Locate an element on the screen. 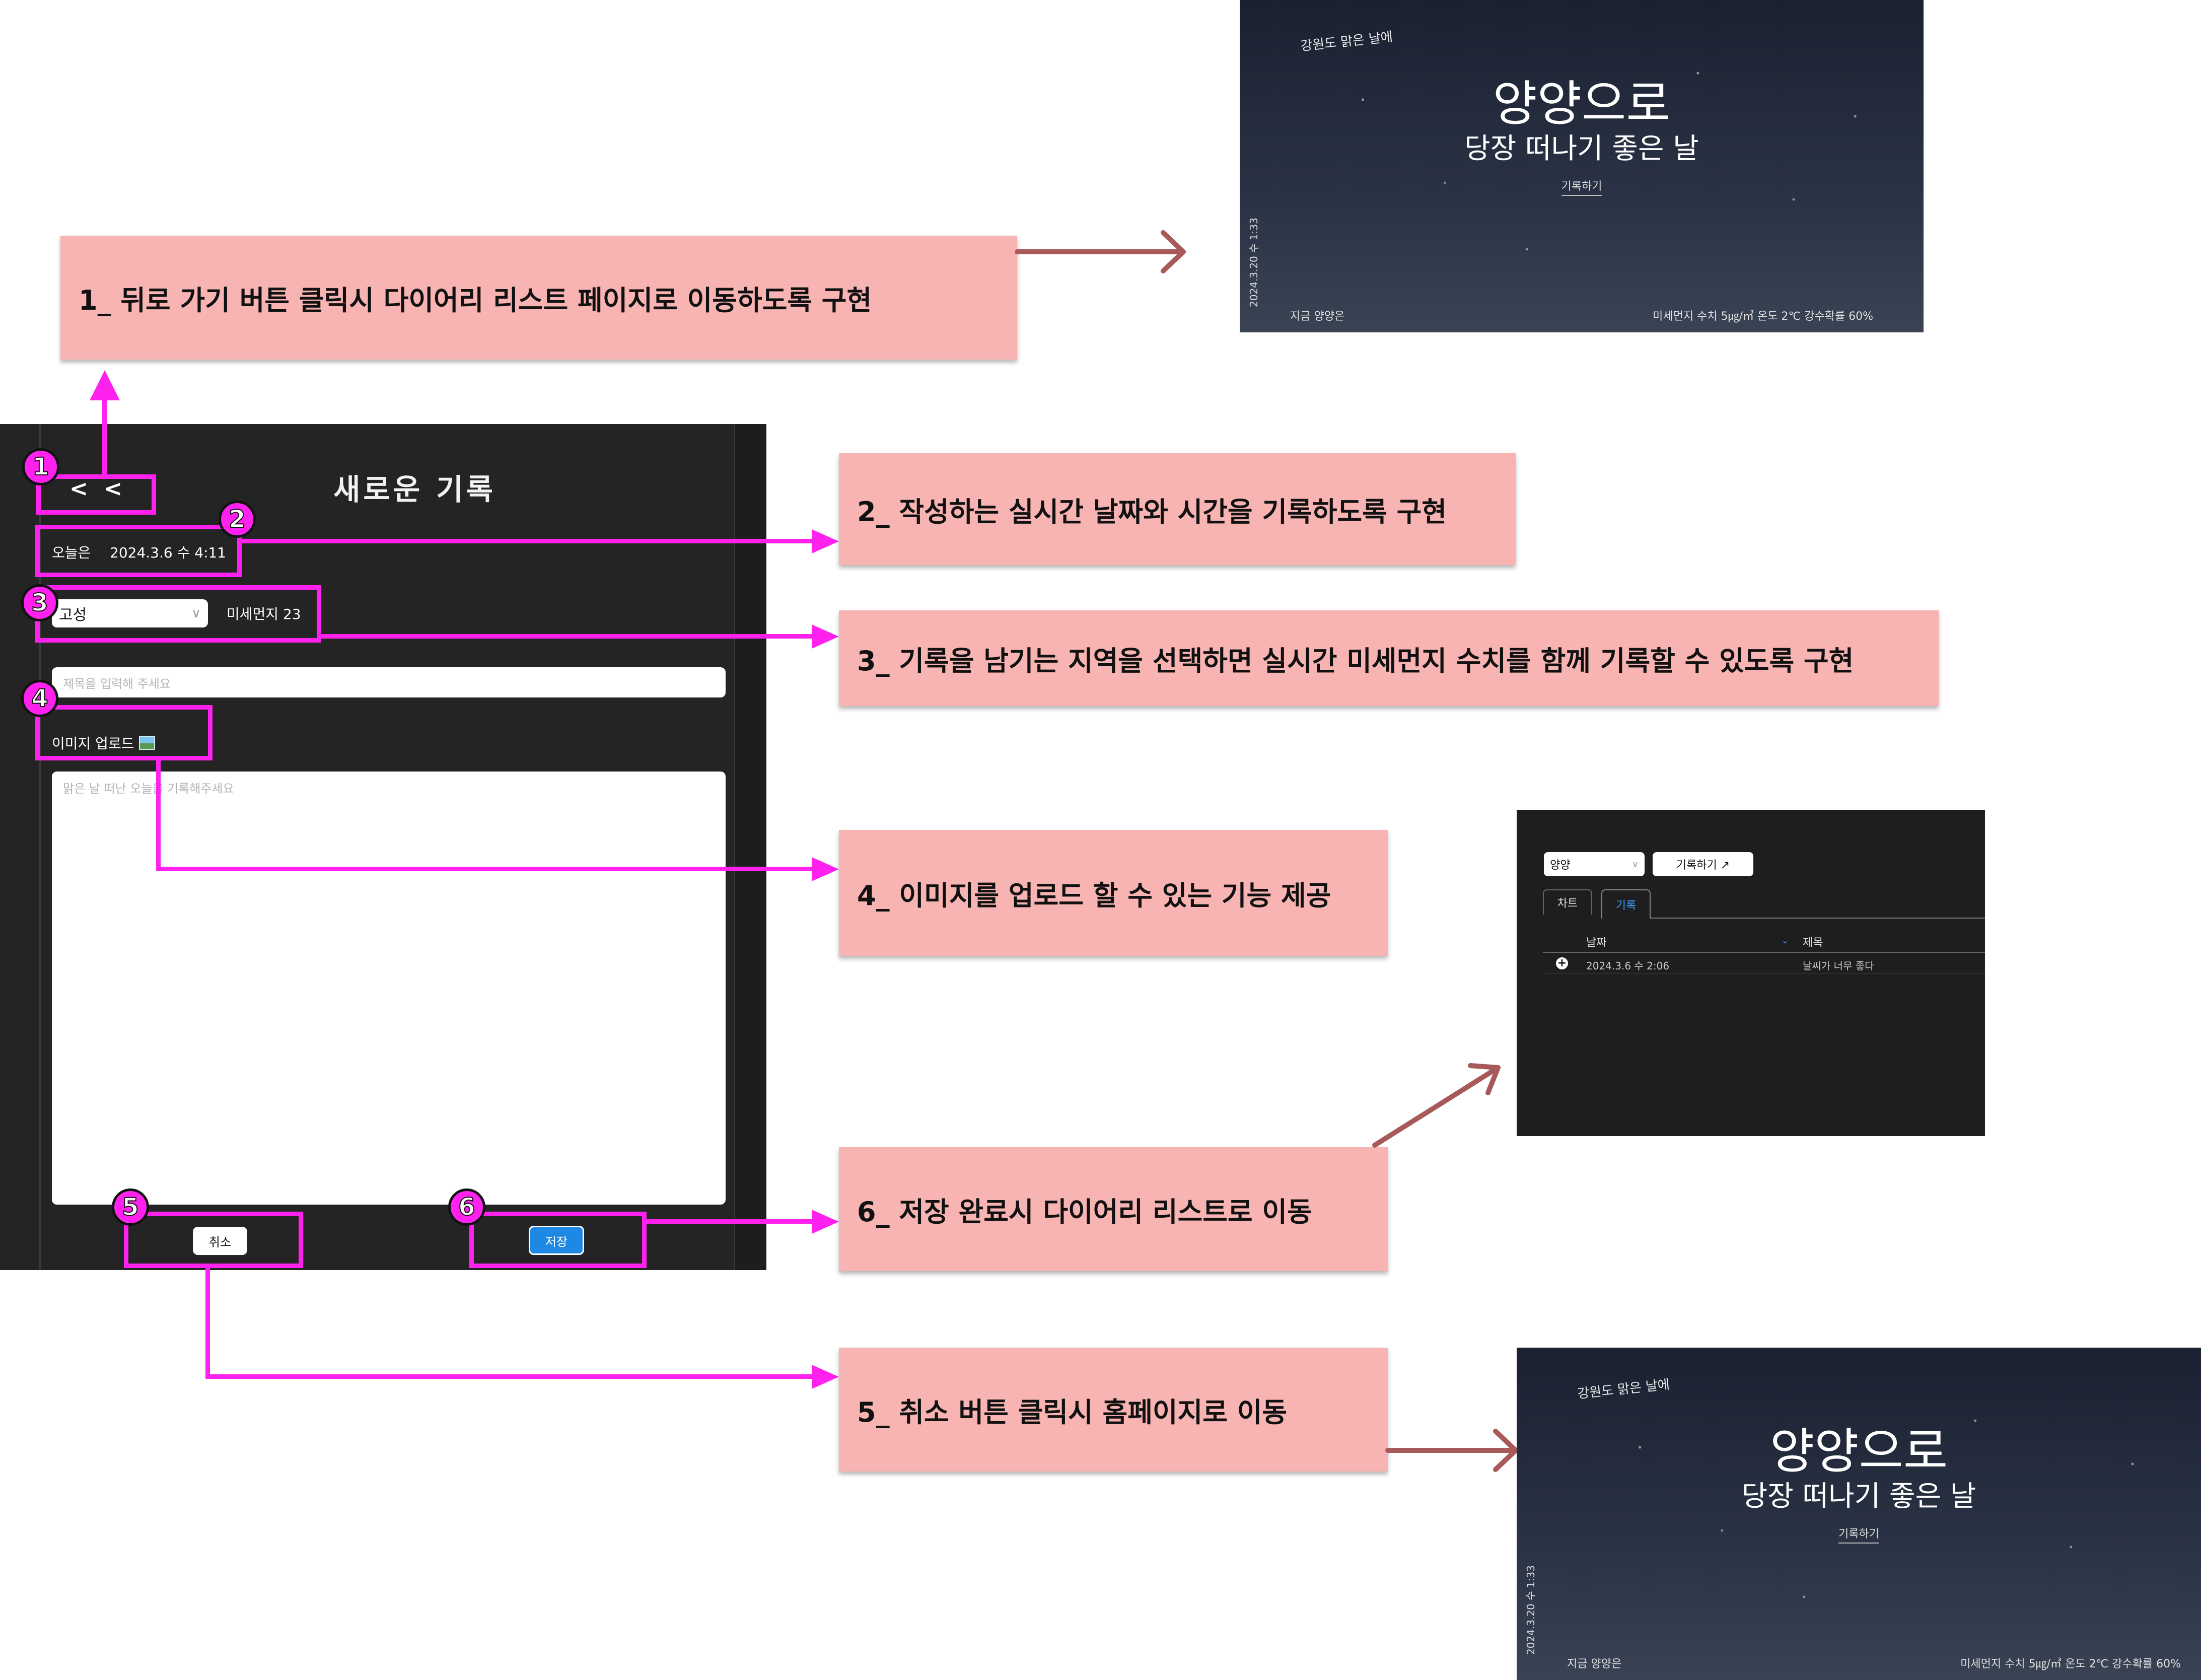 The height and width of the screenshot is (1680, 2201). row-date: 2024.3.6 수 2:06 is located at coordinates (1627, 965).